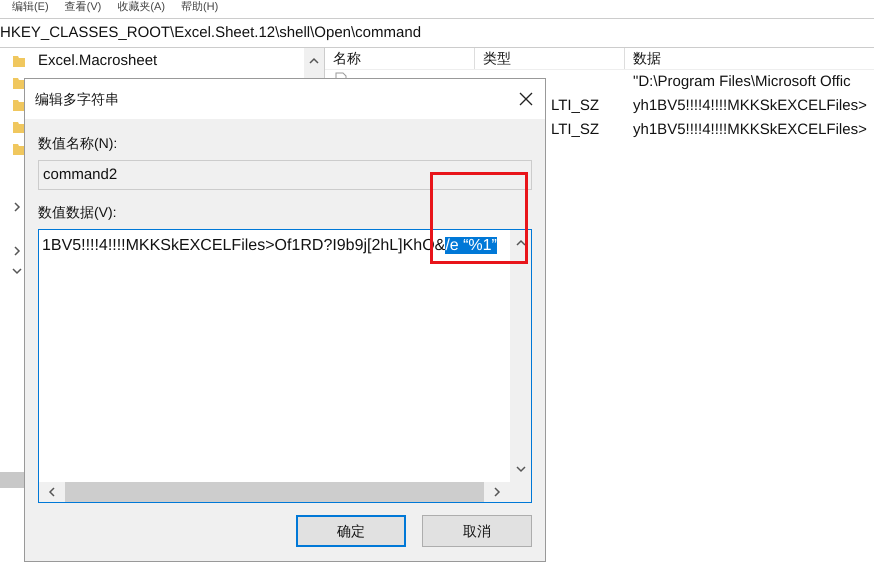 This screenshot has height=571, width=874. Describe the element at coordinates (285, 175) in the screenshot. I see `name-field: command2` at that location.